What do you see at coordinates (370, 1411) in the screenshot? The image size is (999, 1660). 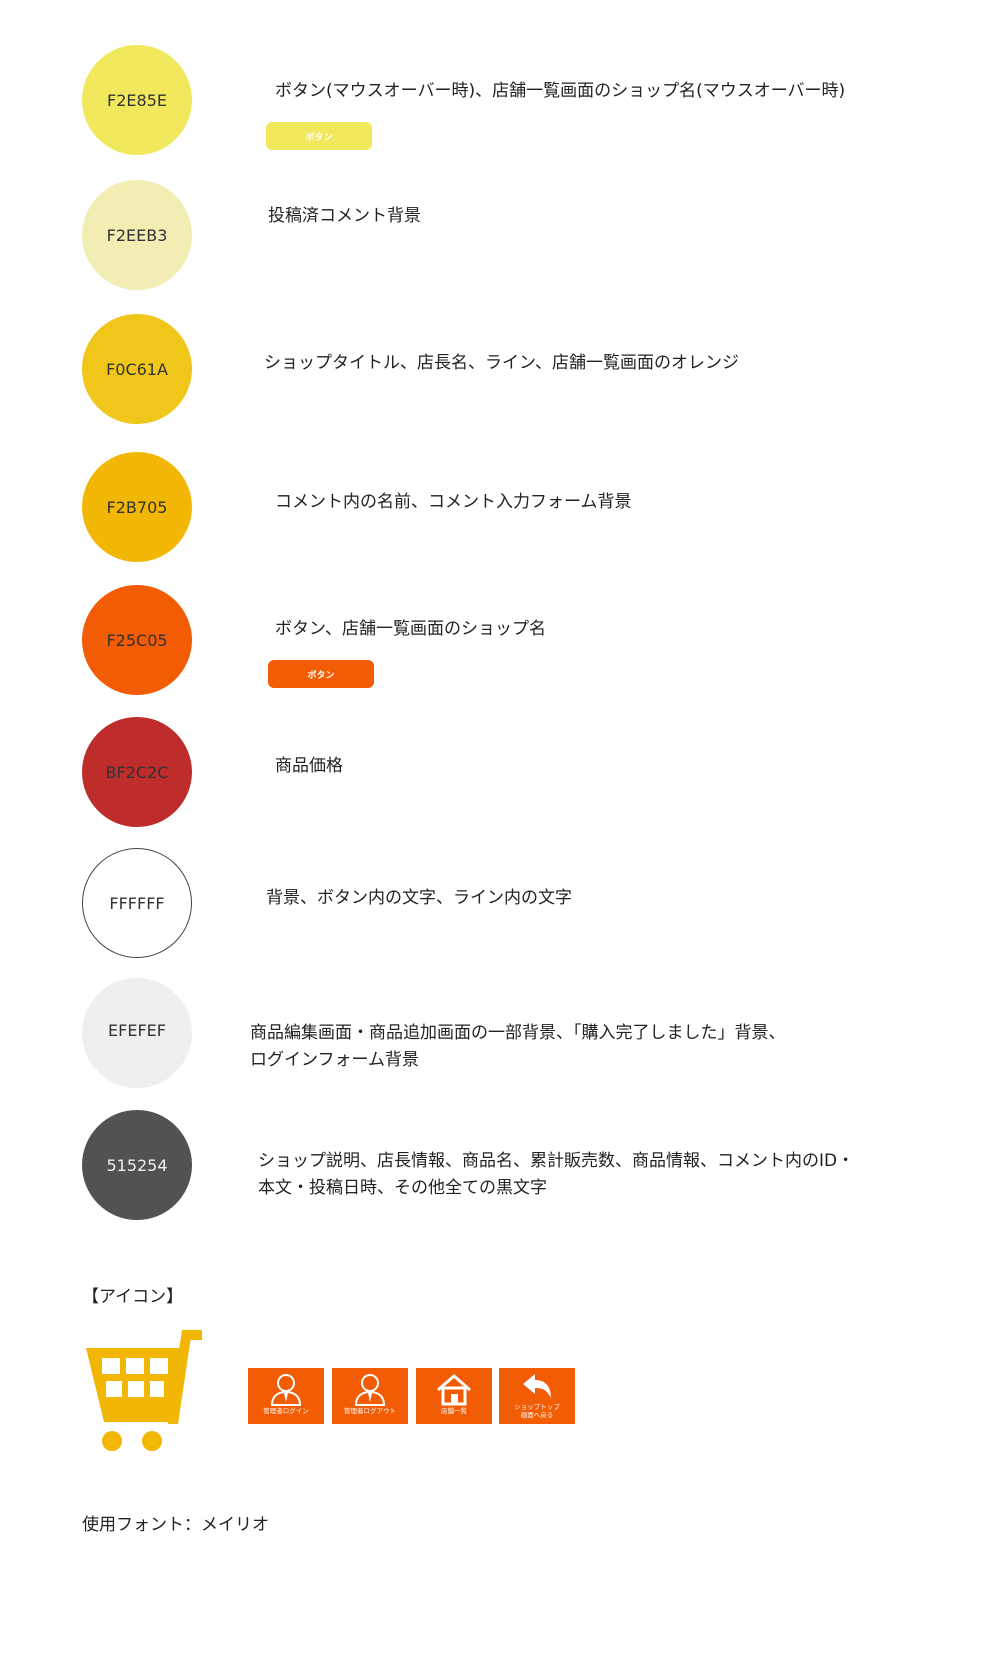 I see `icon-button-label: 管理者ログアウト` at bounding box center [370, 1411].